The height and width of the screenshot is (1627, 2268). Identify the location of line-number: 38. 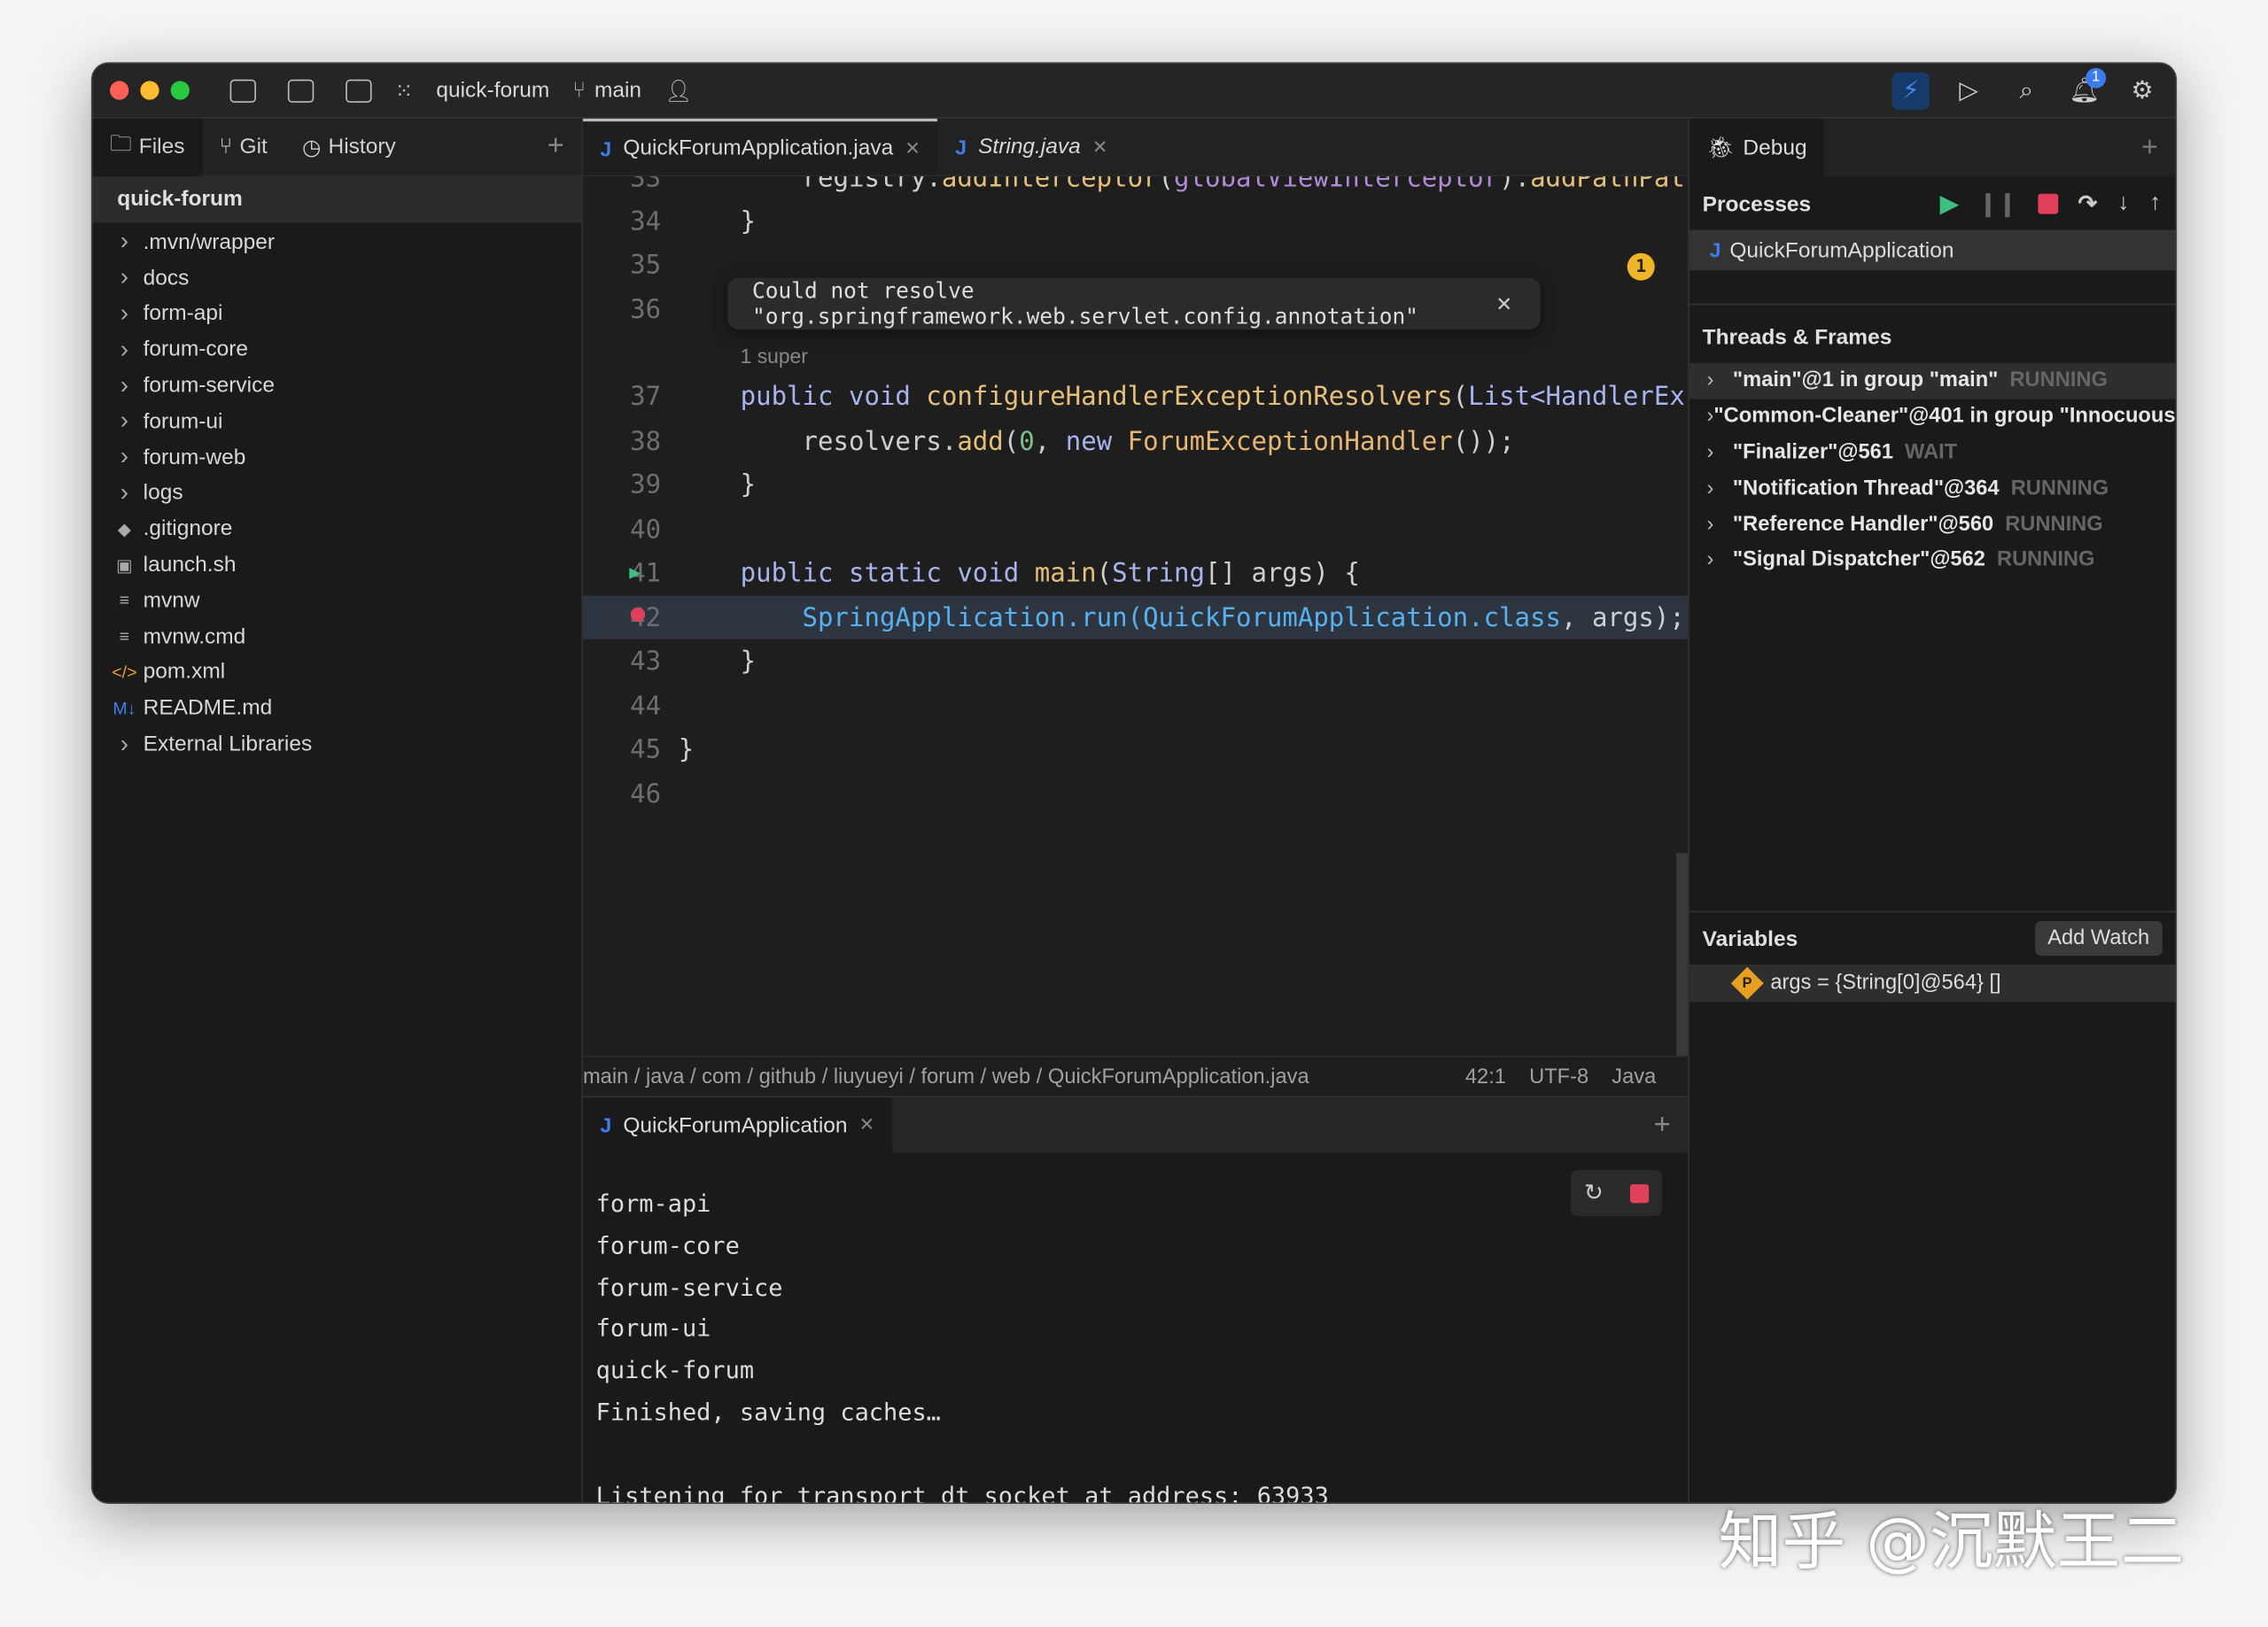
(622, 441).